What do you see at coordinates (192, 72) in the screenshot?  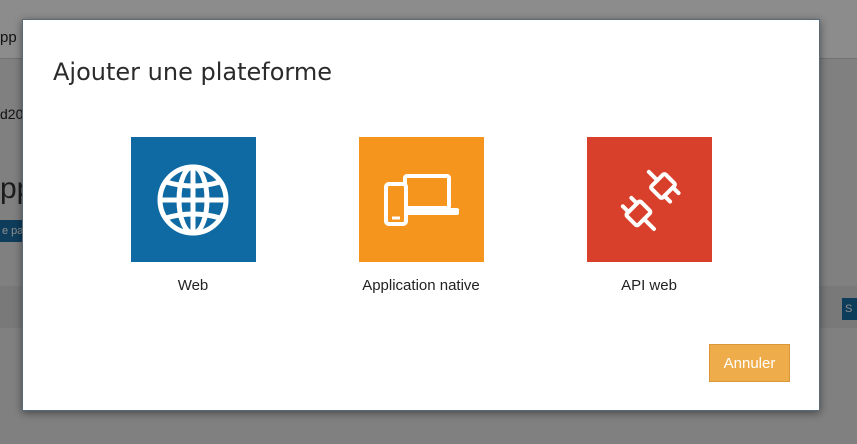 I see `dialog-title: Ajouter une plateforme` at bounding box center [192, 72].